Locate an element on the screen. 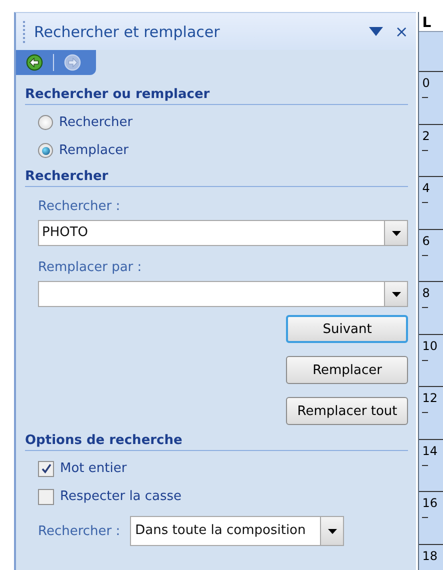 Image resolution: width=443 pixels, height=570 pixels. search-combo-box: PHOTO is located at coordinates (223, 233).